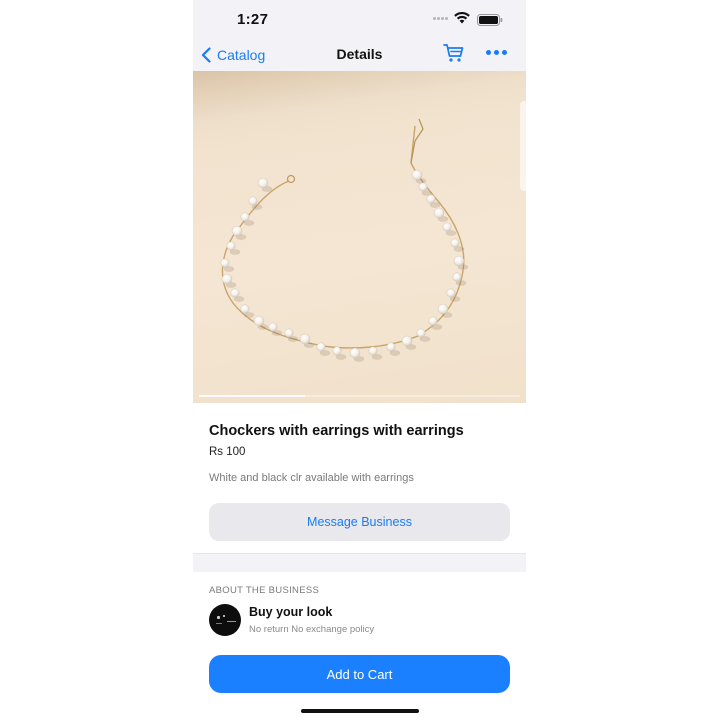 Image resolution: width=720 pixels, height=720 pixels. I want to click on page-title: Details, so click(359, 54).